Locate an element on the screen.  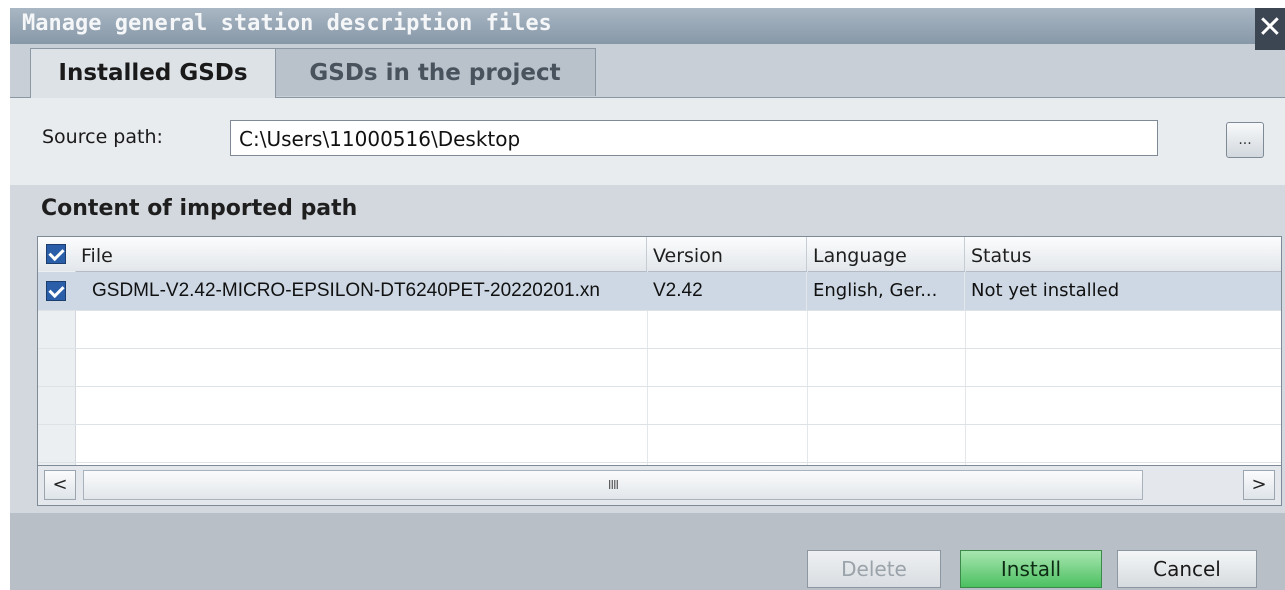
scroll-left-icon: < is located at coordinates (60, 485).